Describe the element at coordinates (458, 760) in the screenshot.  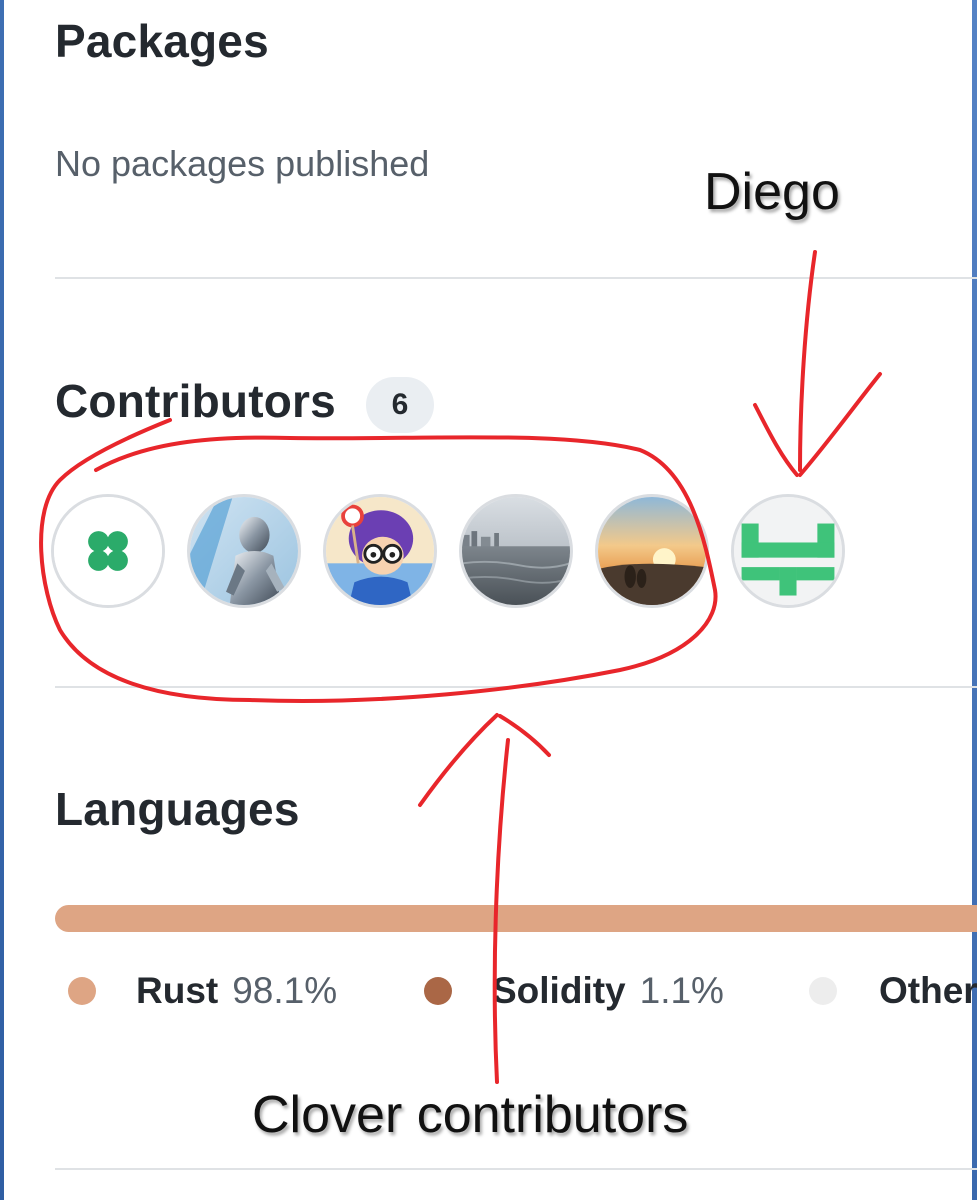
I see `clover-arrowhead-left` at that location.